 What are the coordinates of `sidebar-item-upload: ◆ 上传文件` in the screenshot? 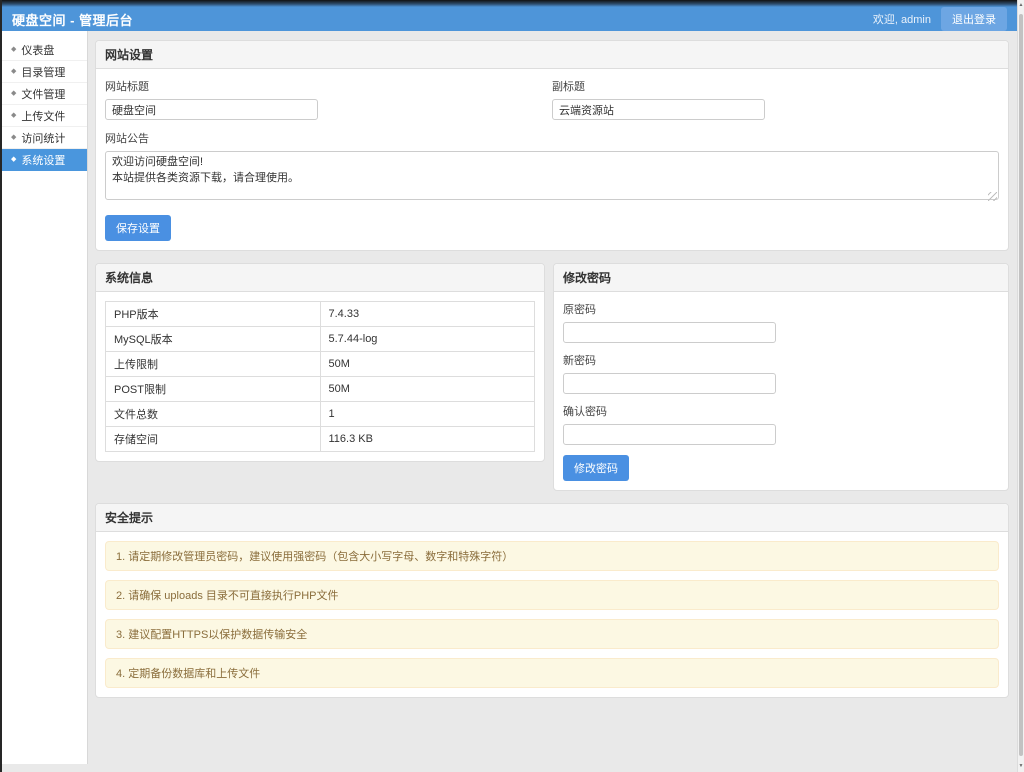 It's located at (44, 116).